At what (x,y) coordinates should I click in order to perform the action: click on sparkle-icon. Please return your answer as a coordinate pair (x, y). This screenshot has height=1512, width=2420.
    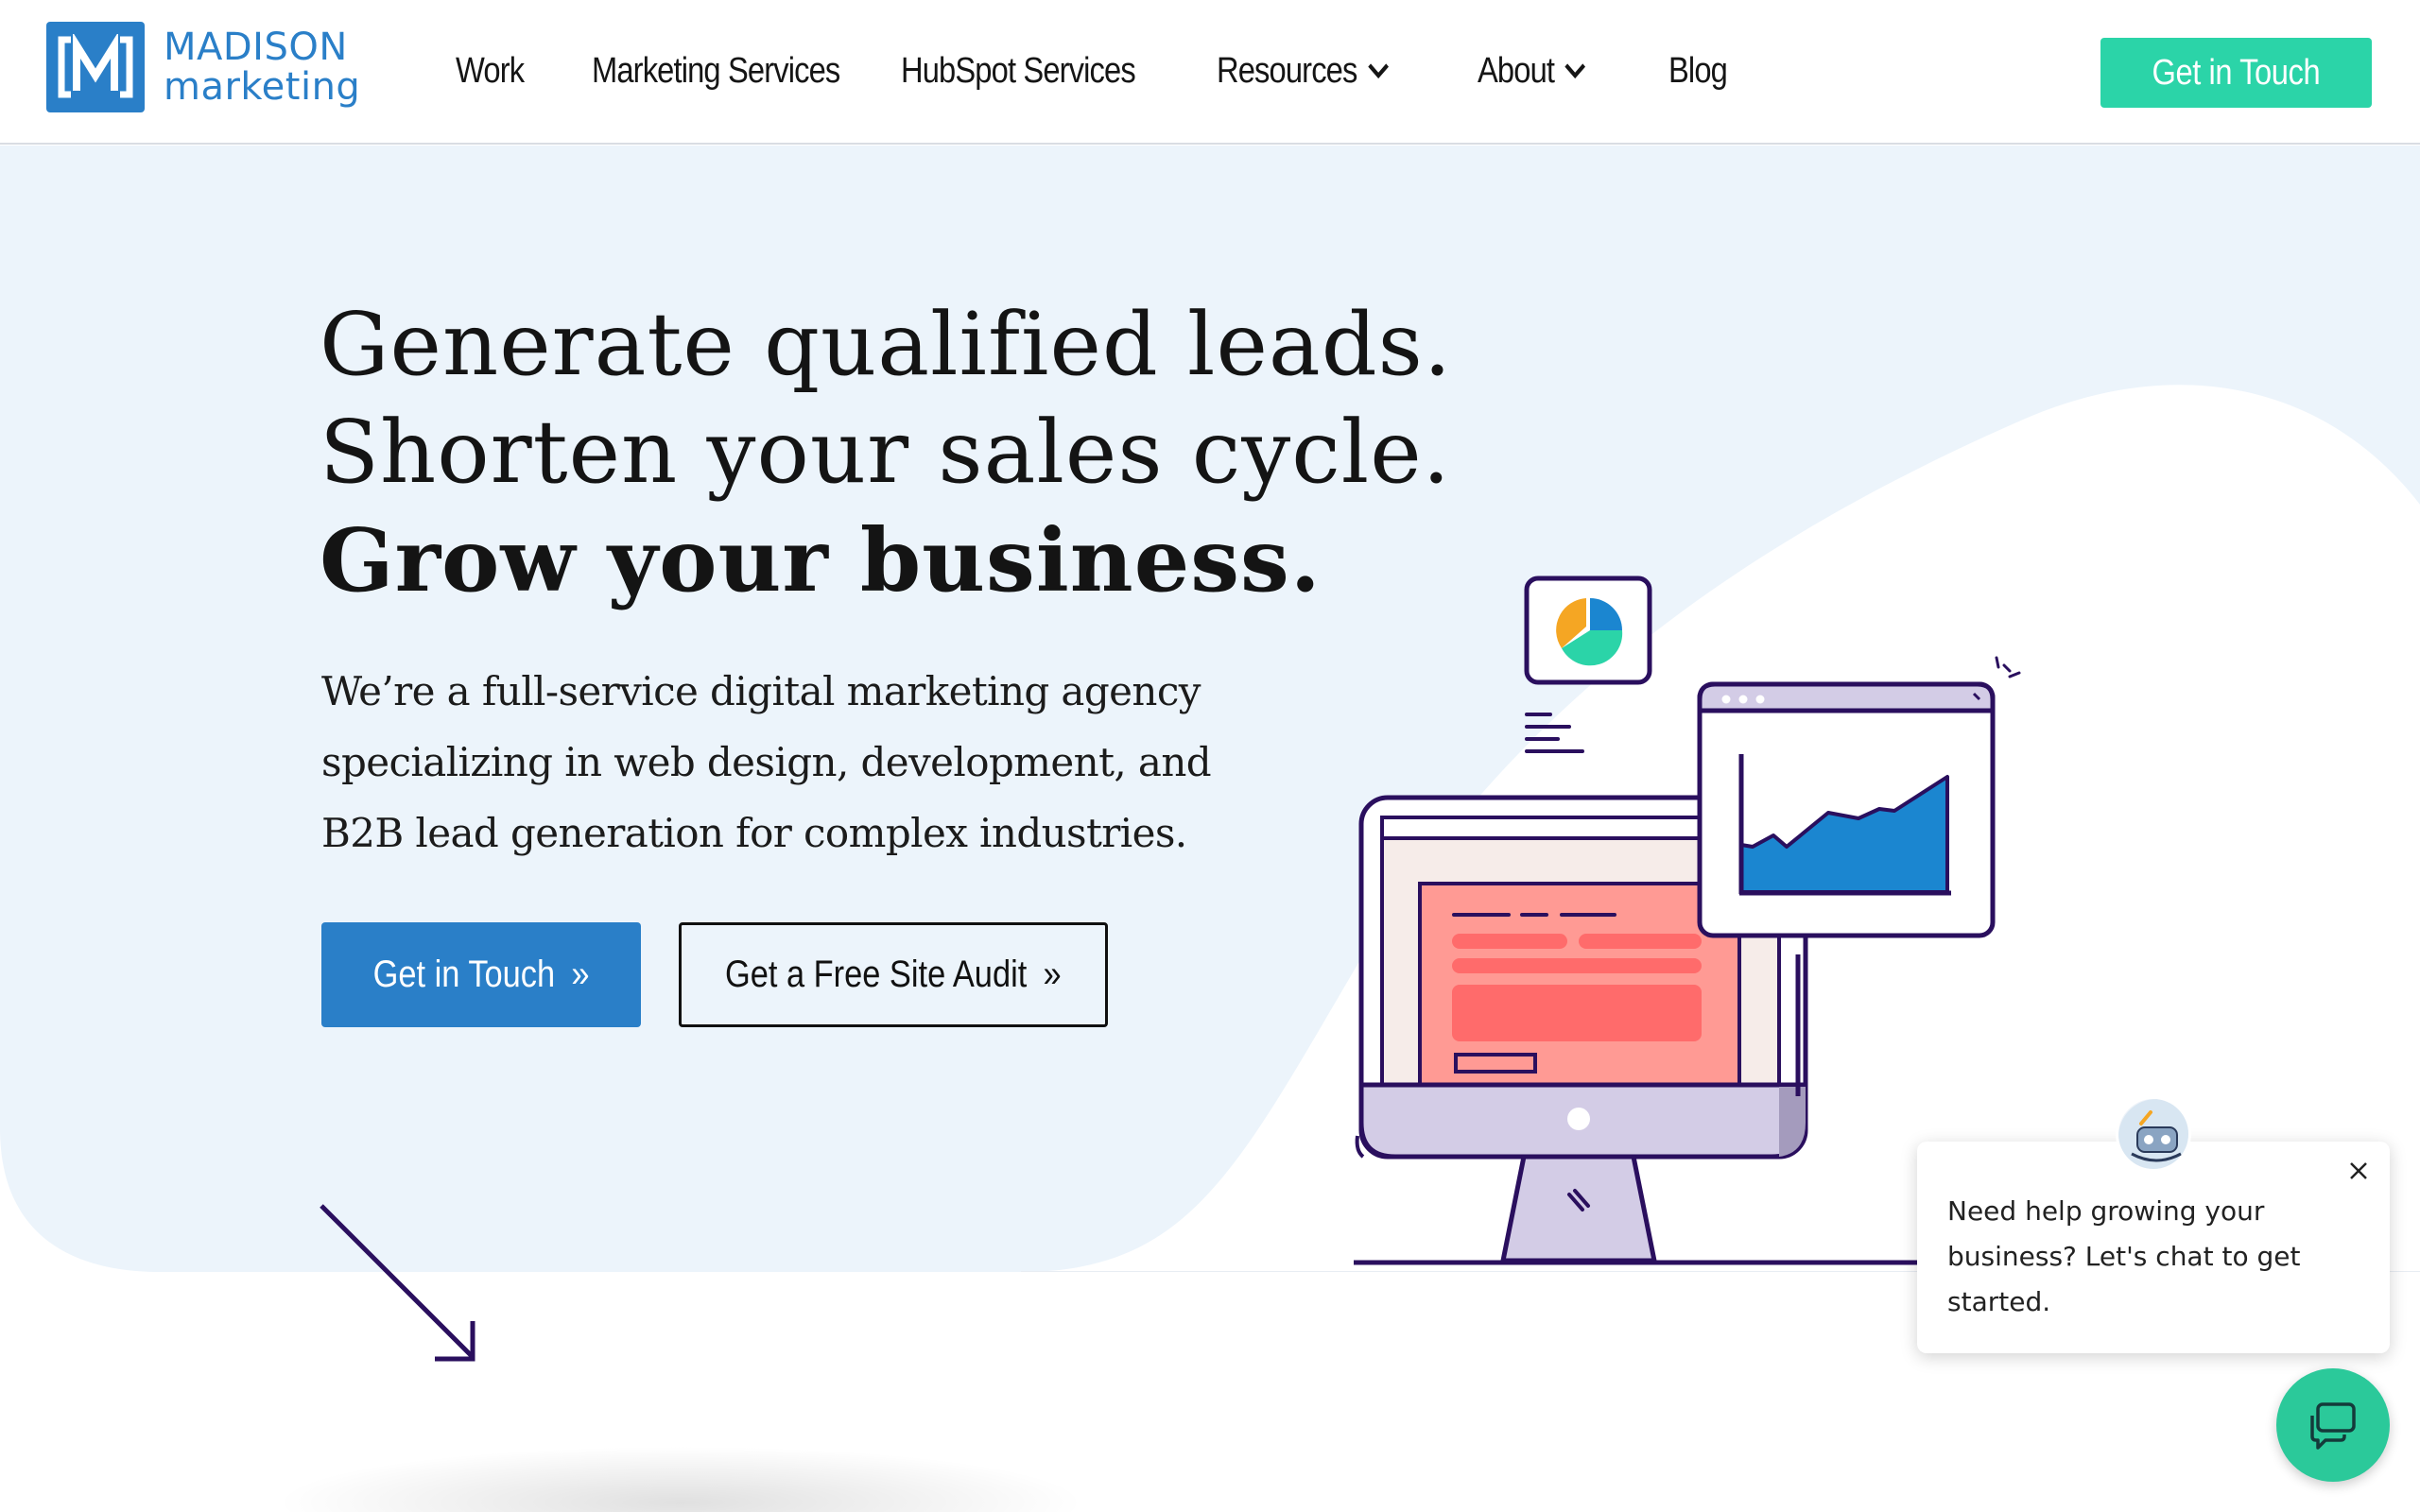
    Looking at the image, I should click on (2008, 667).